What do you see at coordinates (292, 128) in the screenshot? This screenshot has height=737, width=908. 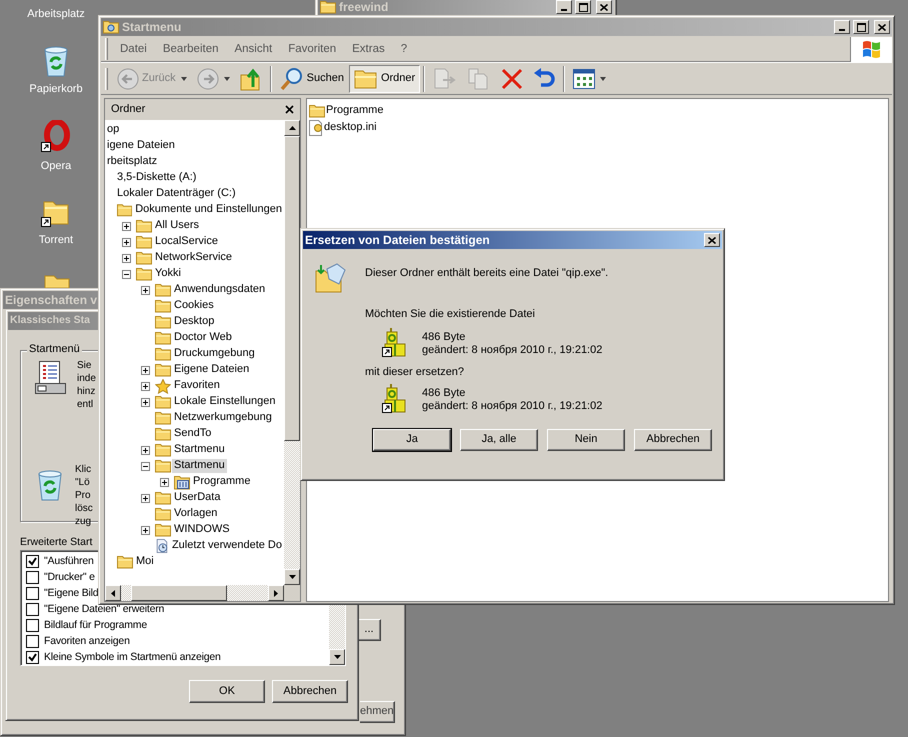 I see `scroll-up-button` at bounding box center [292, 128].